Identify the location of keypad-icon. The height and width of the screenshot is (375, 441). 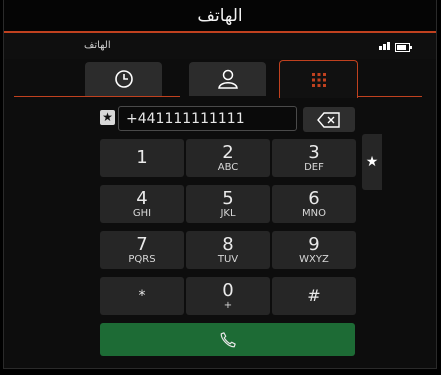
(318, 79).